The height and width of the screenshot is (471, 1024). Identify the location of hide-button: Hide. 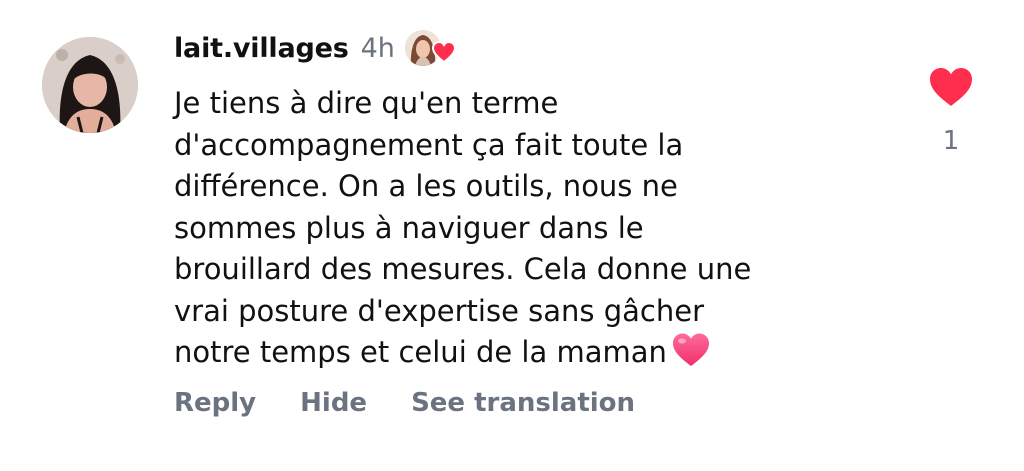
(333, 403).